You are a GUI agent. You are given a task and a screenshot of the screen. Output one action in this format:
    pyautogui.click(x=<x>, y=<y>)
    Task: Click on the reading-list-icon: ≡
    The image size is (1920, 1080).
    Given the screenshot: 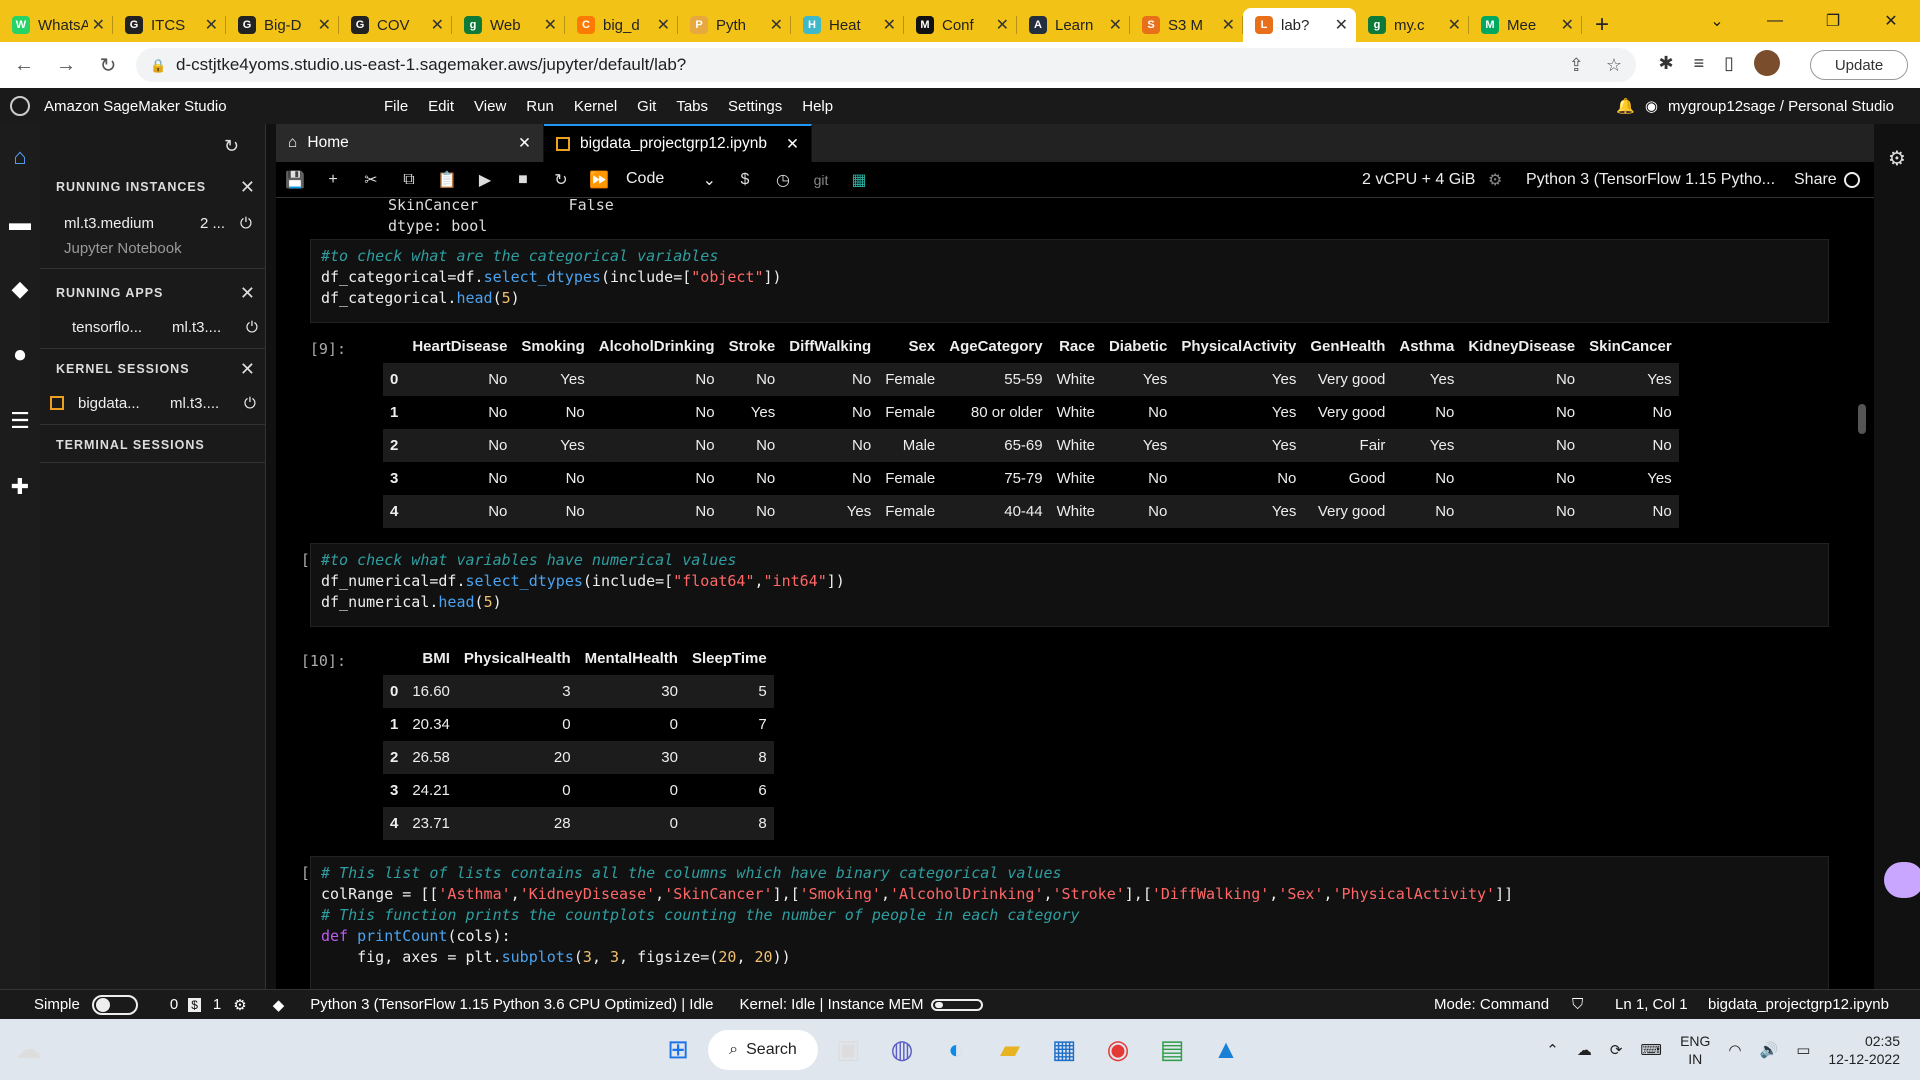 What is the action you would take?
    pyautogui.click(x=1699, y=63)
    